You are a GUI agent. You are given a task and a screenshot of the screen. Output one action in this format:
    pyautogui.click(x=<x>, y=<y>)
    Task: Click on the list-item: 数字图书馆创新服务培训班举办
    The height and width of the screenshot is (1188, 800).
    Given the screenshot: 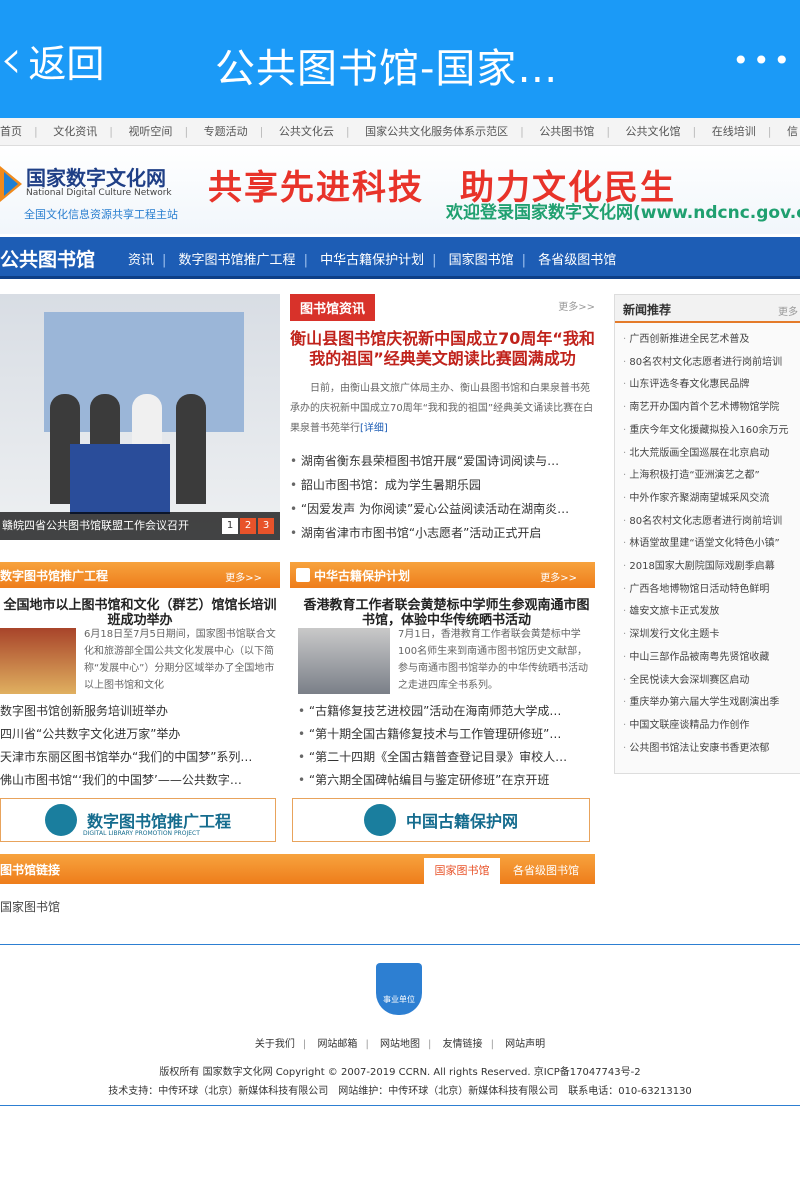 What is the action you would take?
    pyautogui.click(x=140, y=711)
    